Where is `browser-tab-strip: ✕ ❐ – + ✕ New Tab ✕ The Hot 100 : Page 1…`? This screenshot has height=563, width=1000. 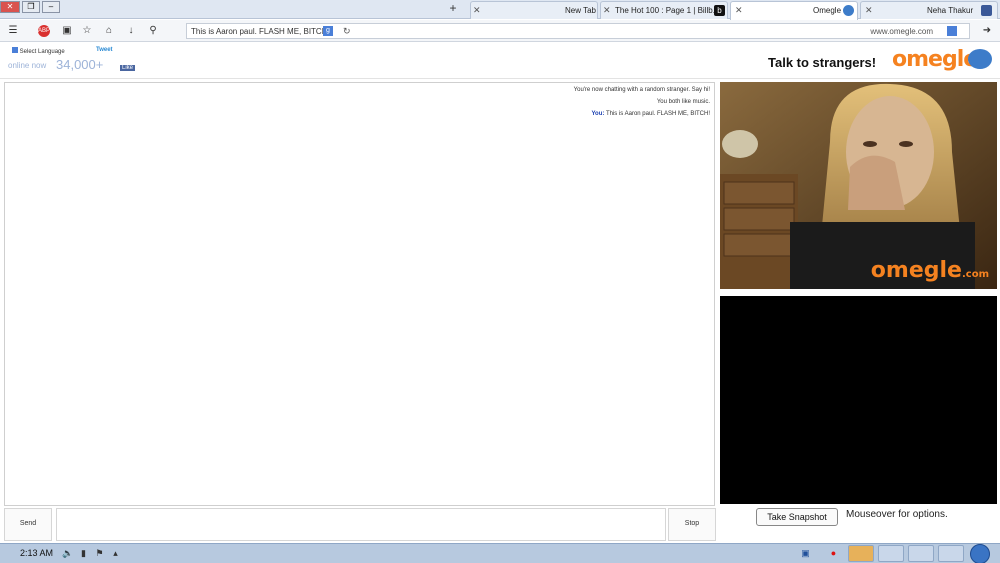
browser-tab-strip: ✕ ❐ – + ✕ New Tab ✕ The Hot 100 : Page 1… is located at coordinates (500, 10).